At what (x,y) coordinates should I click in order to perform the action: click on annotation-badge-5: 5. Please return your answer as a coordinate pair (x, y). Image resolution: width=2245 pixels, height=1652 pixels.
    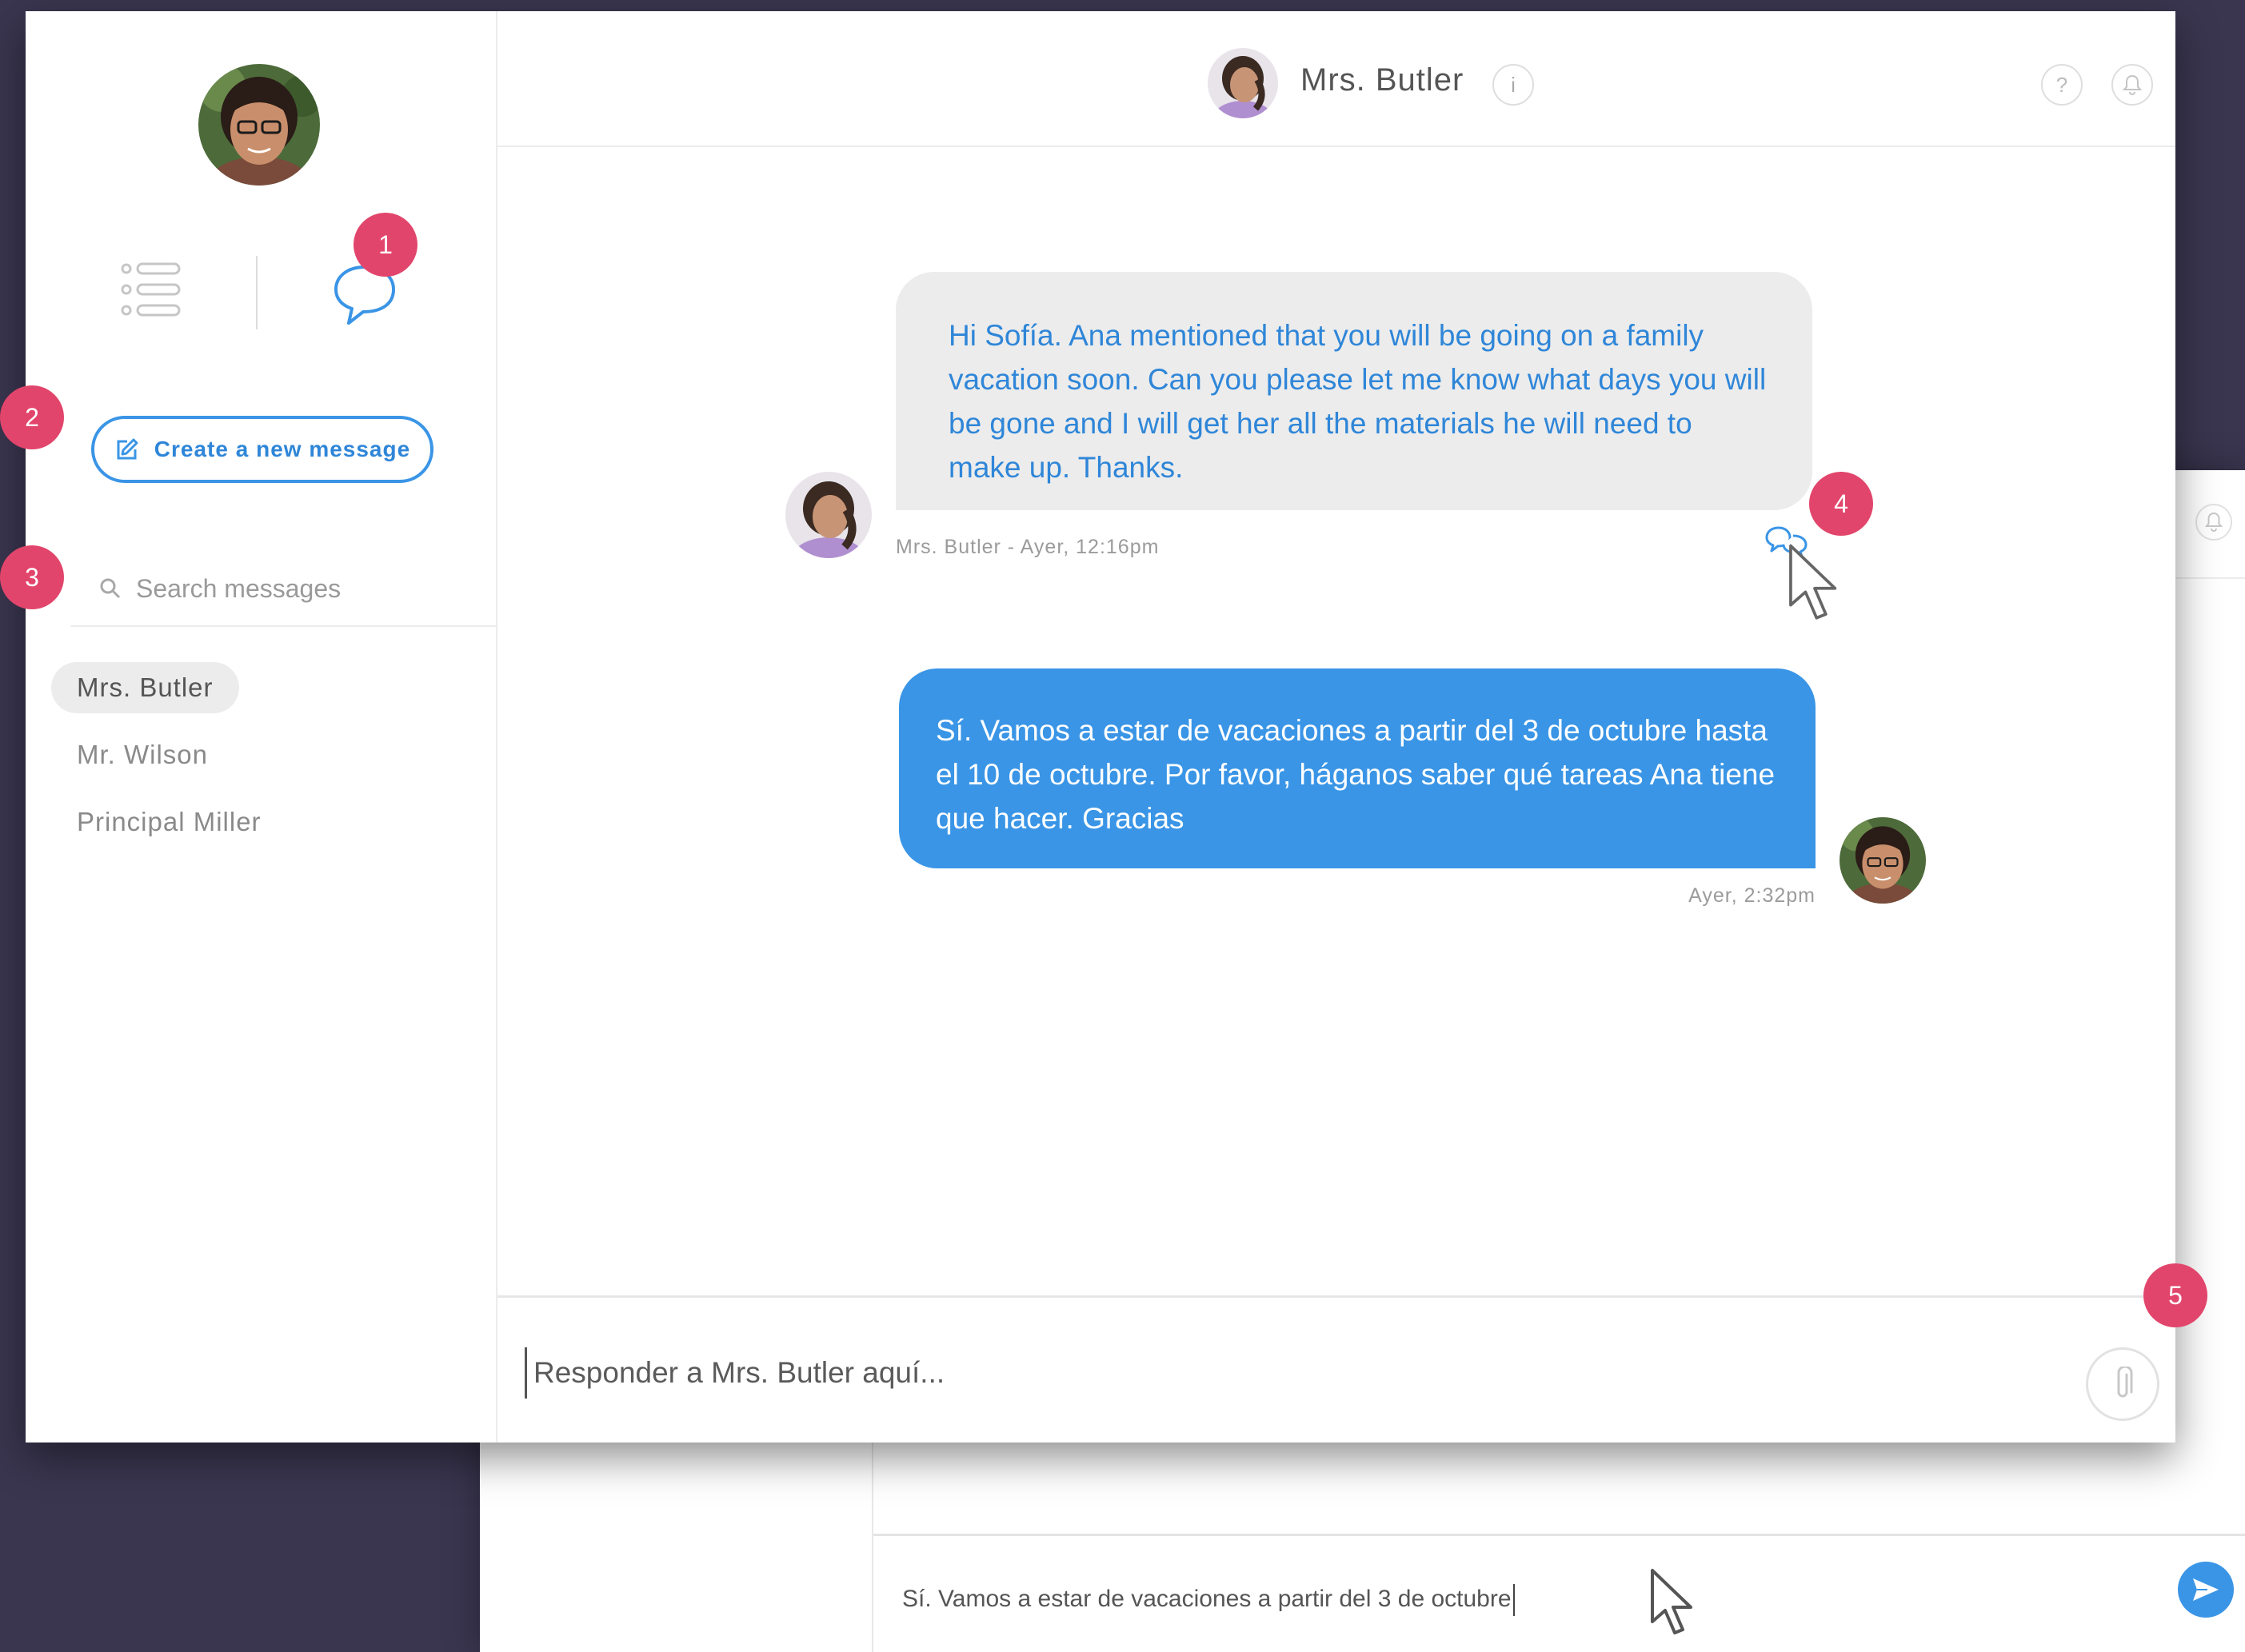
    Looking at the image, I should click on (2175, 1295).